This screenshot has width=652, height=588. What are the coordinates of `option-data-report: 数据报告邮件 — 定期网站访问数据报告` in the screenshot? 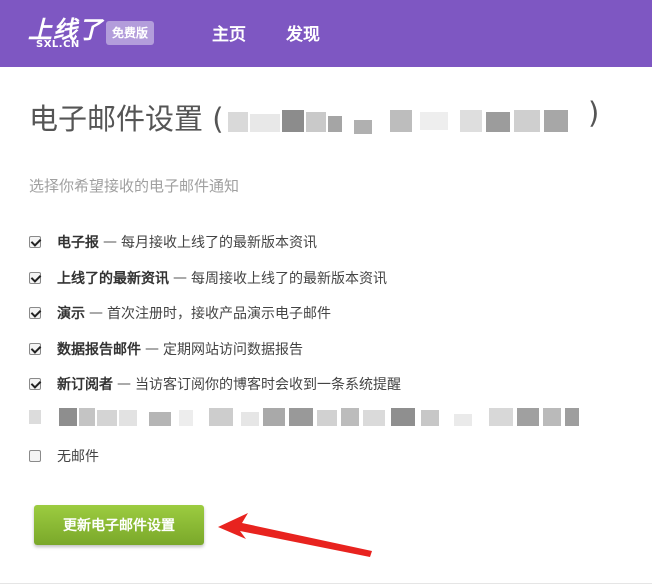 It's located at (166, 349).